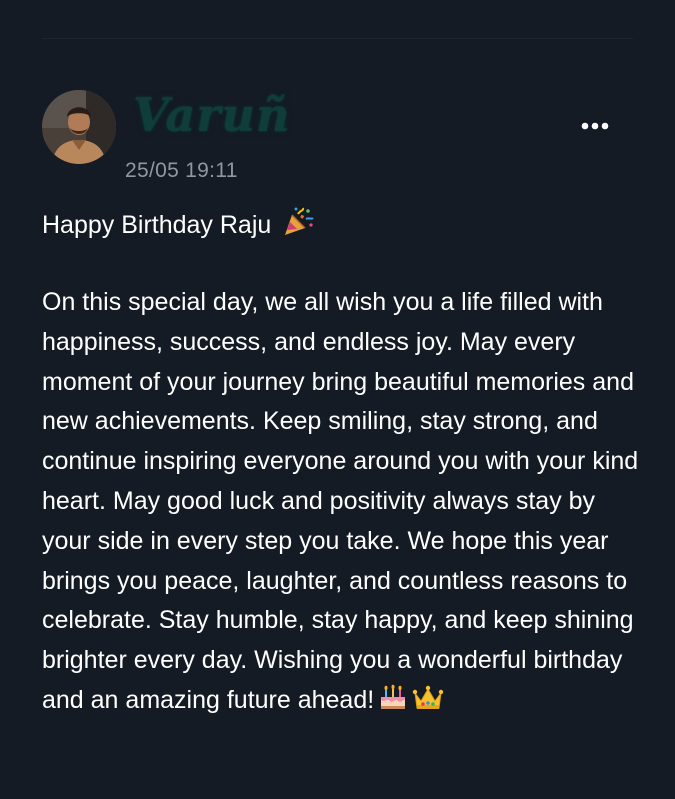  I want to click on birthday-cake-icon, so click(393, 703).